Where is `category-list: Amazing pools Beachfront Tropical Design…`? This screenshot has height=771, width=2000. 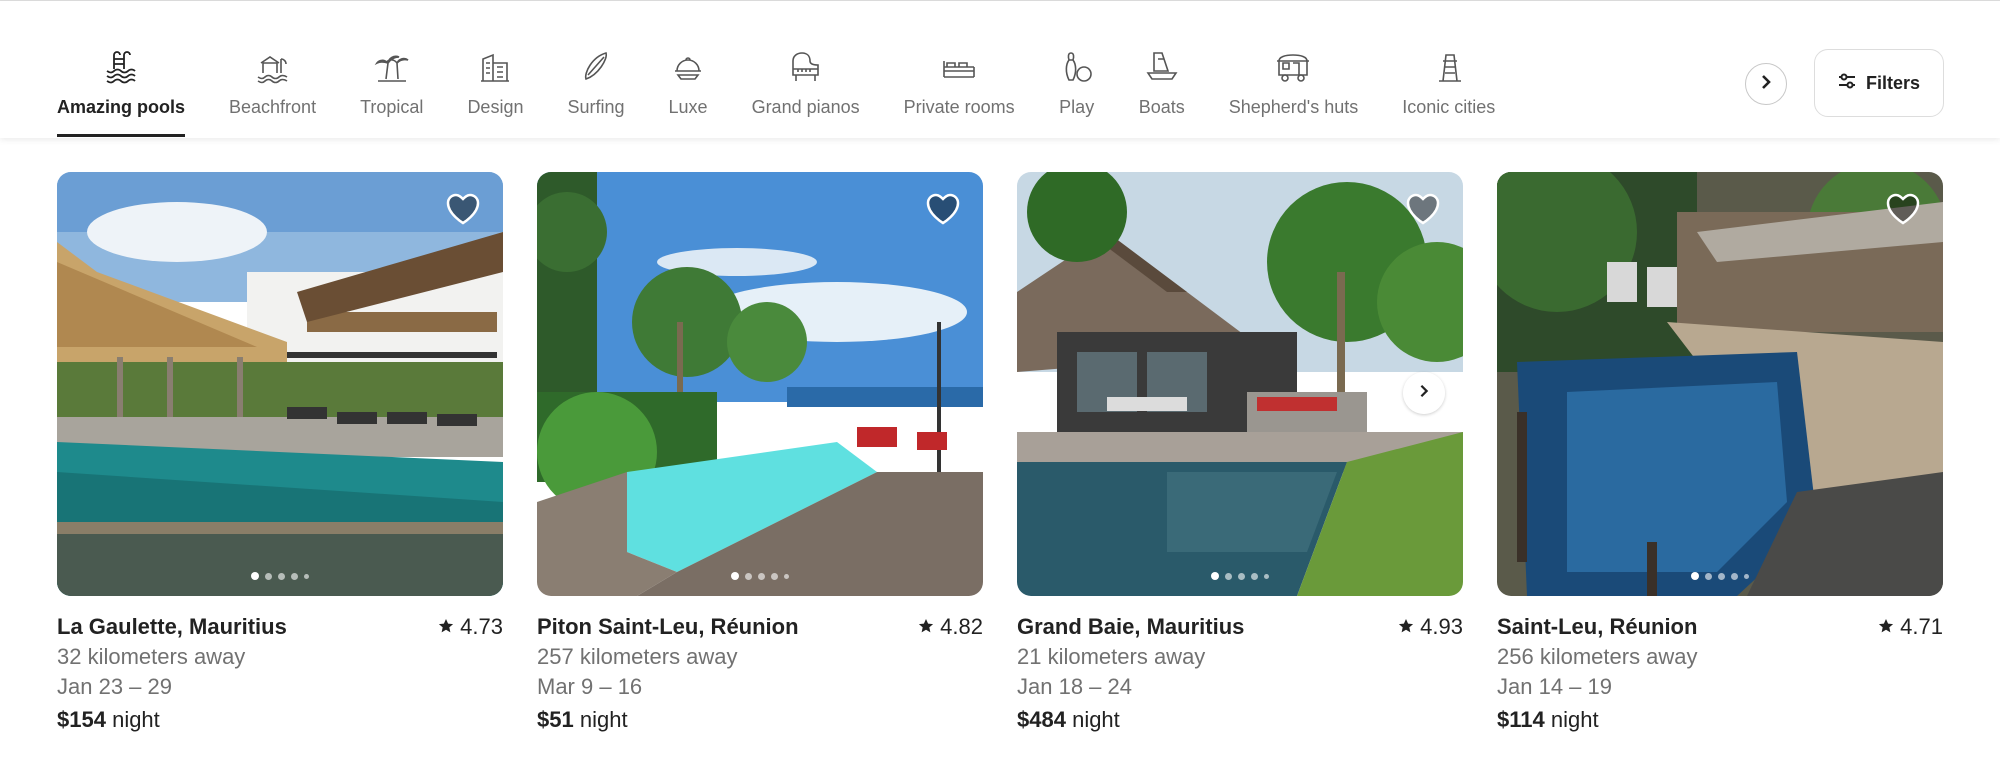 category-list: Amazing pools Beachfront Tropical Design… is located at coordinates (787, 69).